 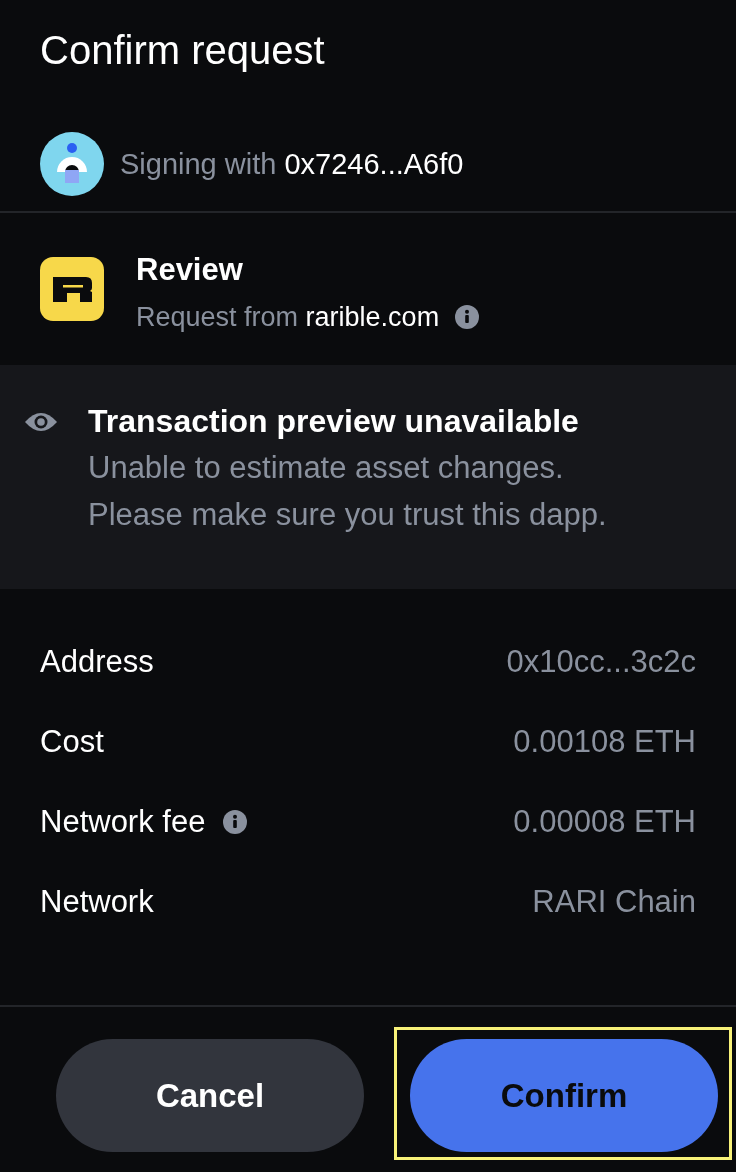 I want to click on preview-message: Unable to estimate asset changes. Please make sure you trust this dapp., so click(x=347, y=491).